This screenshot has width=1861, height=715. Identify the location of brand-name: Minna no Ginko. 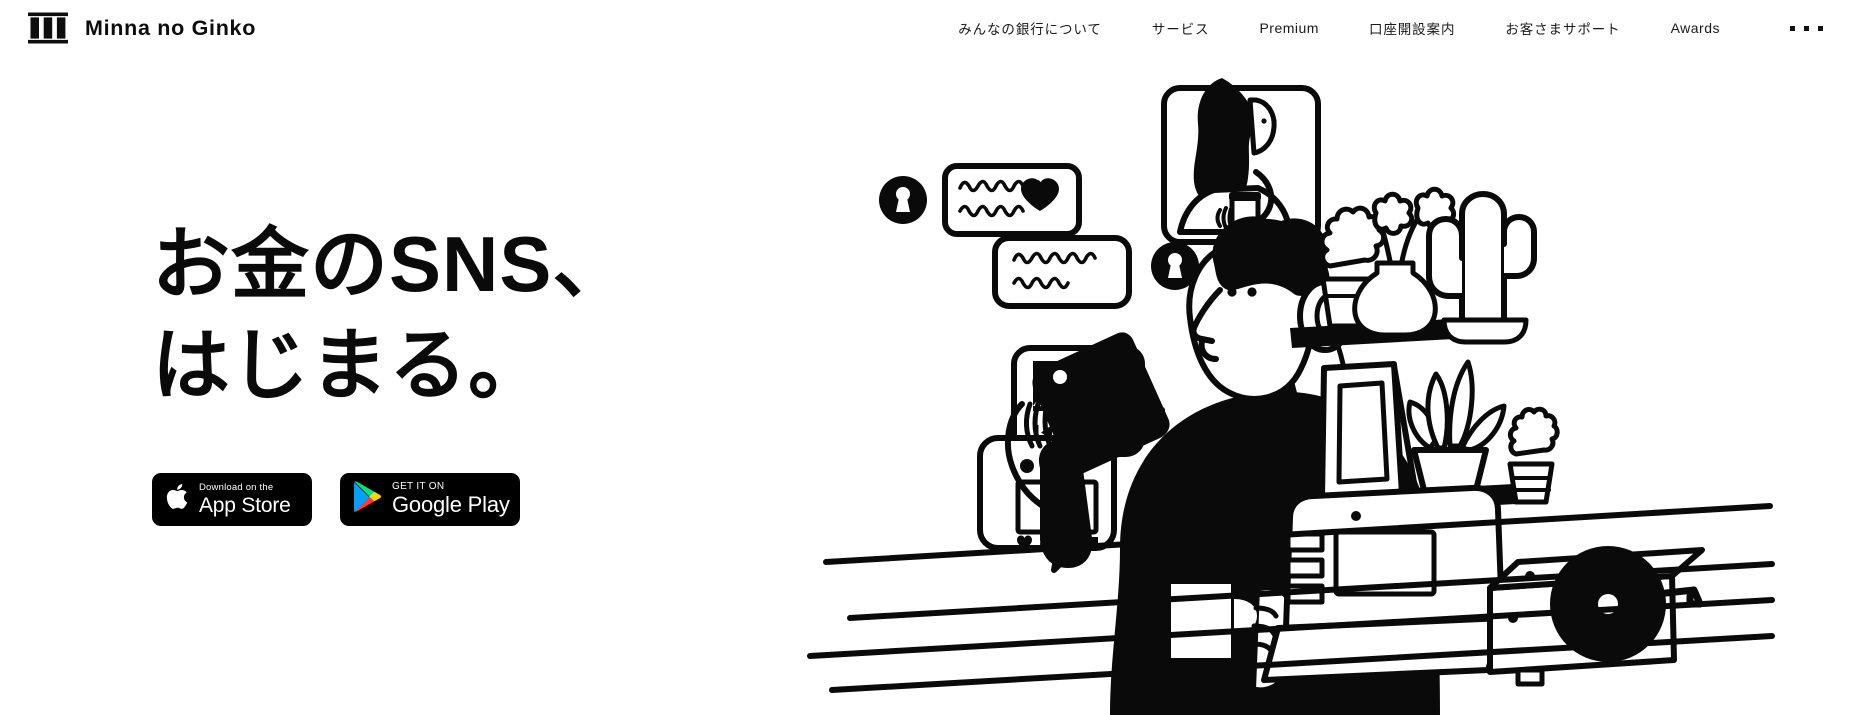
(171, 27).